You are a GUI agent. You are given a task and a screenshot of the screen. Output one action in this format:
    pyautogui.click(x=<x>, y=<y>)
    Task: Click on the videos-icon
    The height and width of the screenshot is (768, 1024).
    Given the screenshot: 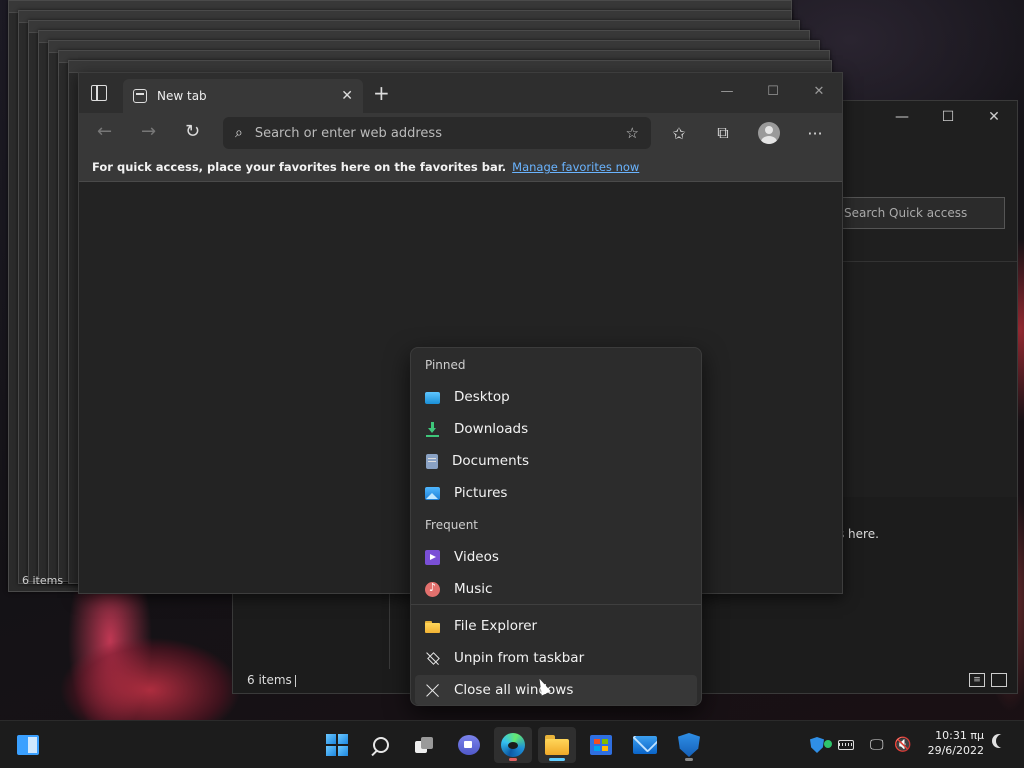 What is the action you would take?
    pyautogui.click(x=432, y=557)
    